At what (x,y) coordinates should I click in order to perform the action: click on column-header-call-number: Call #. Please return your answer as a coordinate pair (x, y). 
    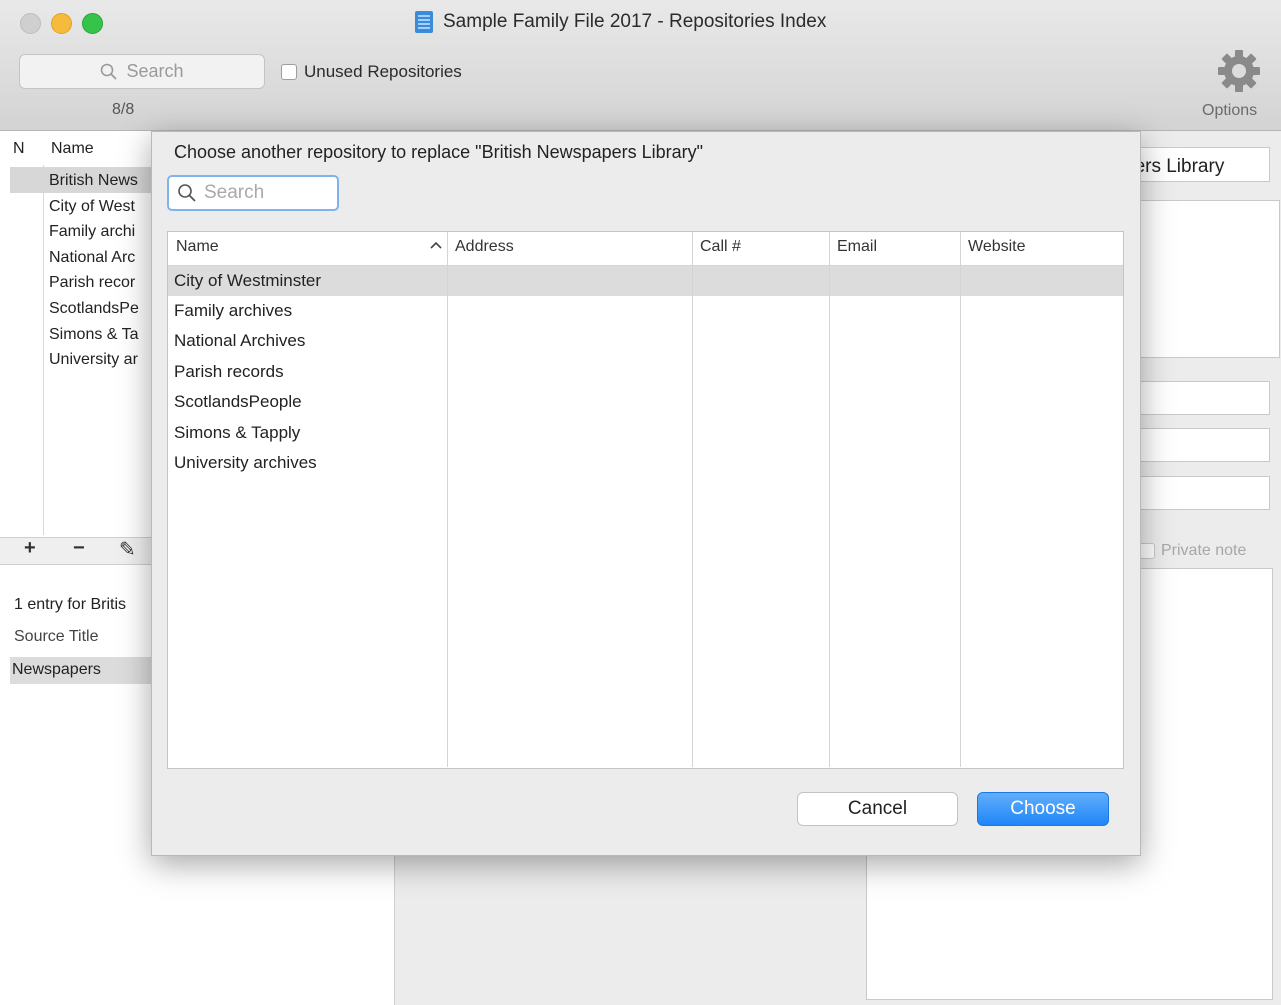
    Looking at the image, I should click on (720, 247).